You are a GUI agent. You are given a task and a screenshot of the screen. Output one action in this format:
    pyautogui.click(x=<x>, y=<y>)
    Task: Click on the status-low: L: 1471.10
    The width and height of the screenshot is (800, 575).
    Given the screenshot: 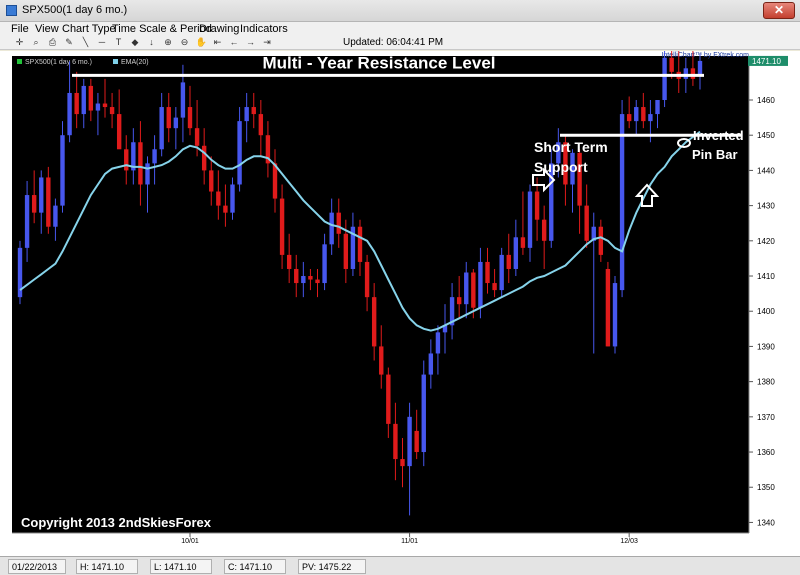 What is the action you would take?
    pyautogui.click(x=181, y=566)
    